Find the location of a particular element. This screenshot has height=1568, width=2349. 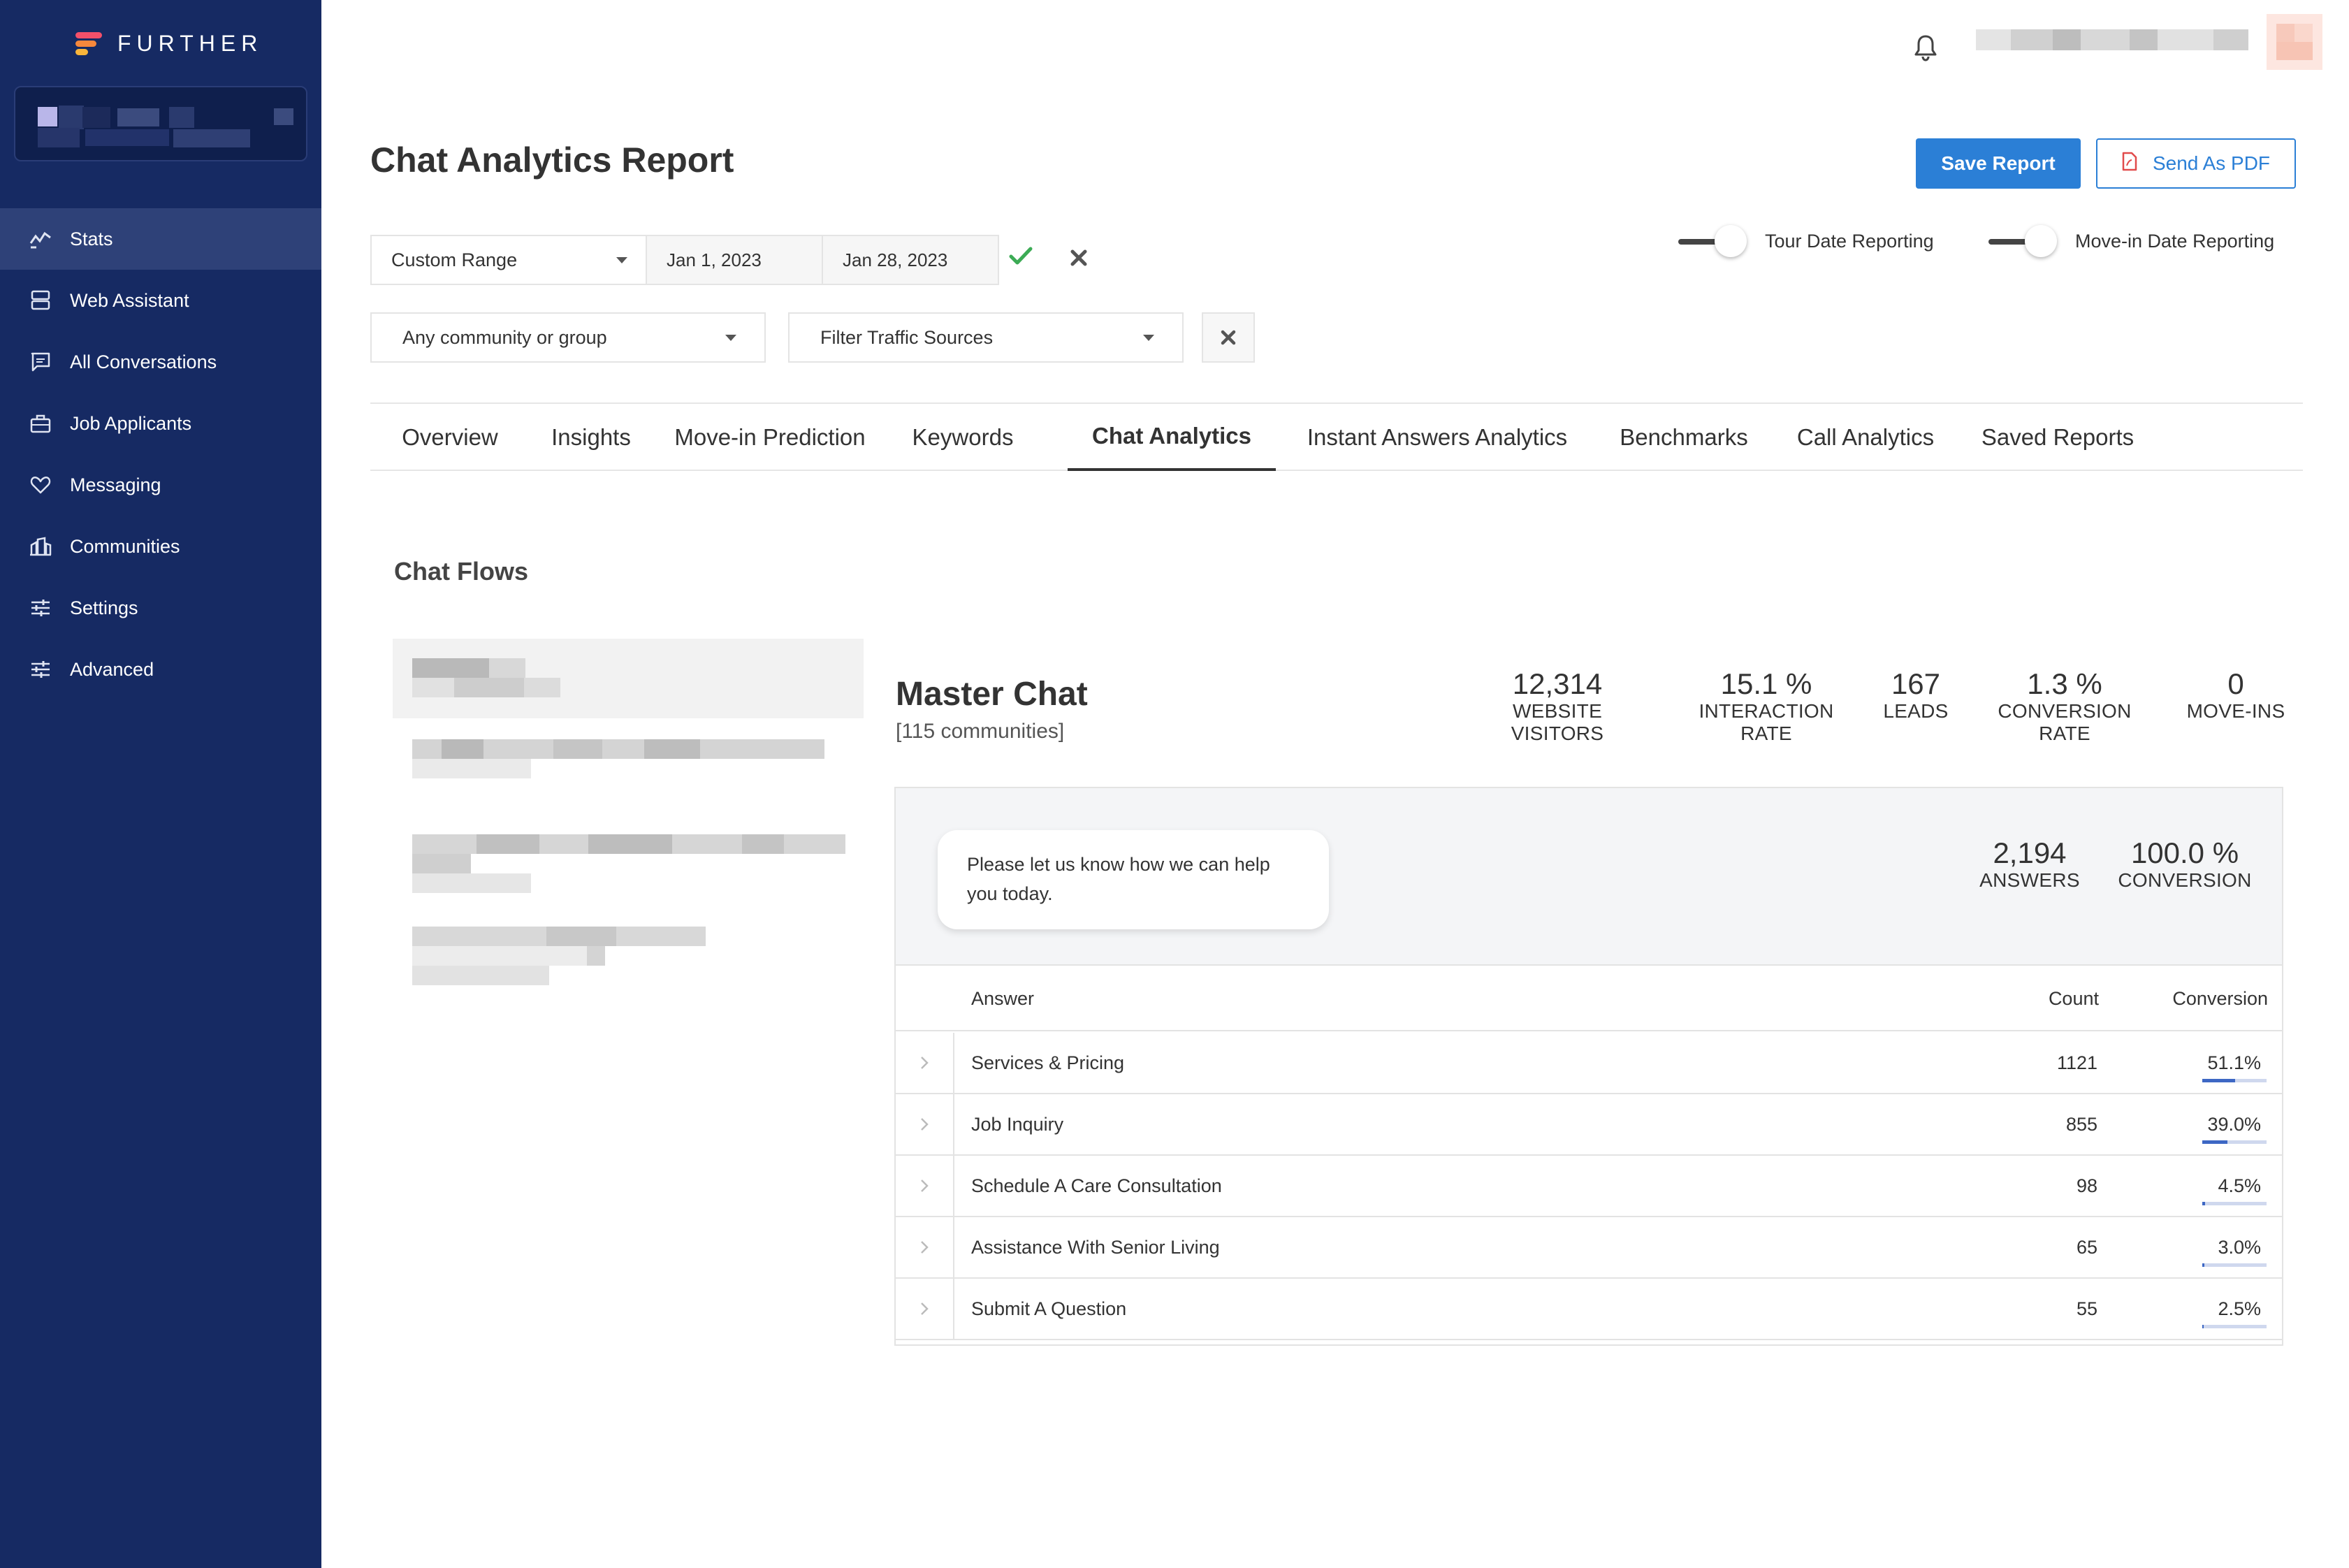

conversion-cell: 3.0% is located at coordinates (2239, 1247).